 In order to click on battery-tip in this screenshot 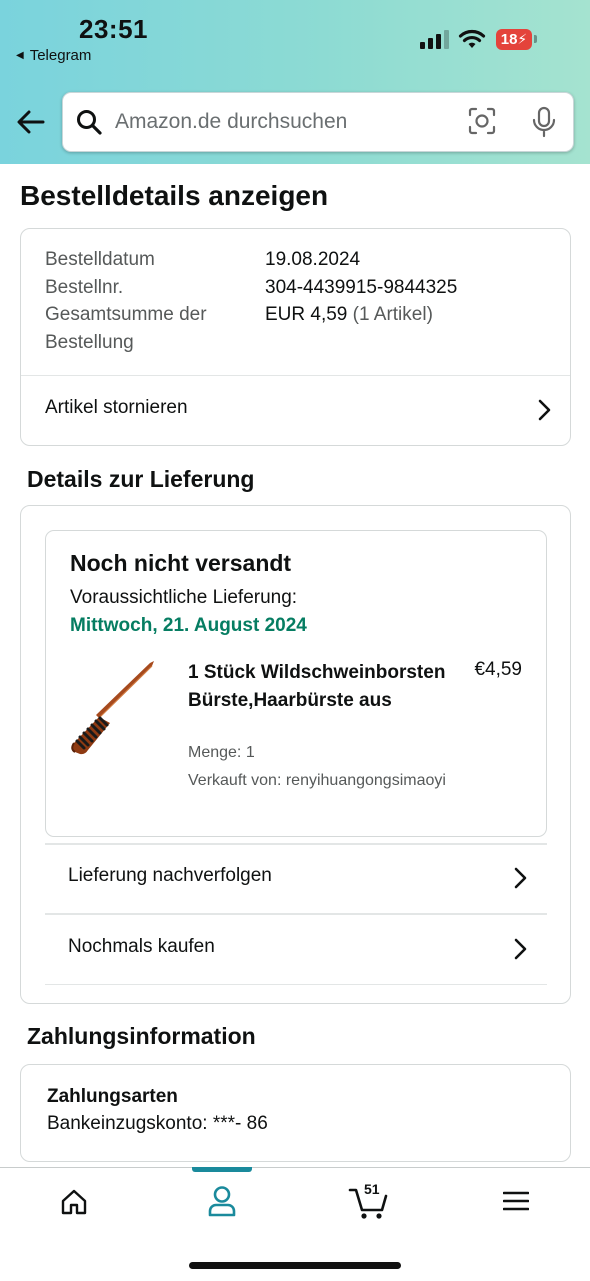, I will do `click(535, 39)`.